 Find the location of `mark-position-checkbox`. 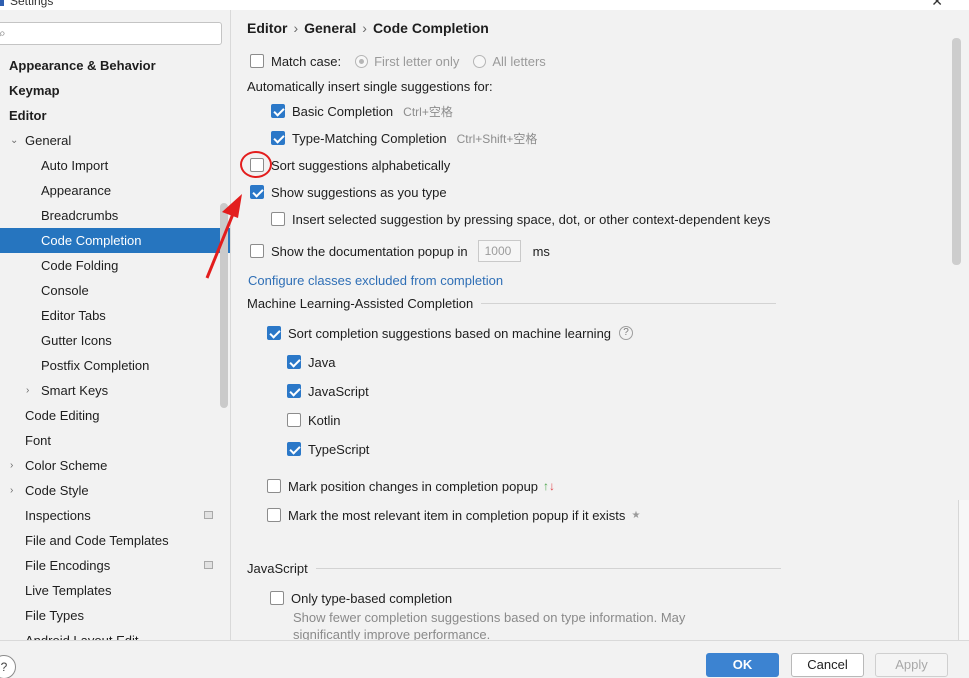

mark-position-checkbox is located at coordinates (274, 486).